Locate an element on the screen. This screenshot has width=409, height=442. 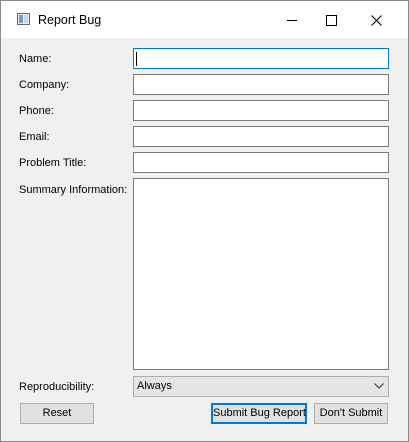
summary-information-label: Summary Information: is located at coordinates (73, 190).